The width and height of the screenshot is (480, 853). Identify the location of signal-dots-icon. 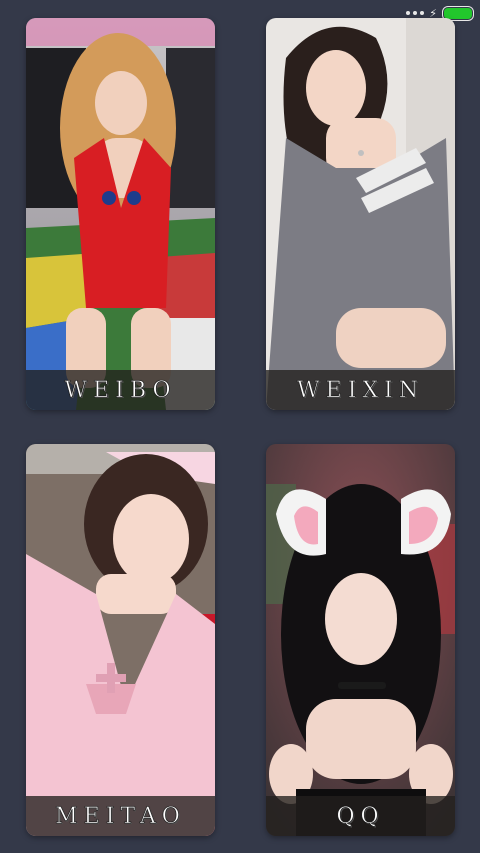
(415, 13).